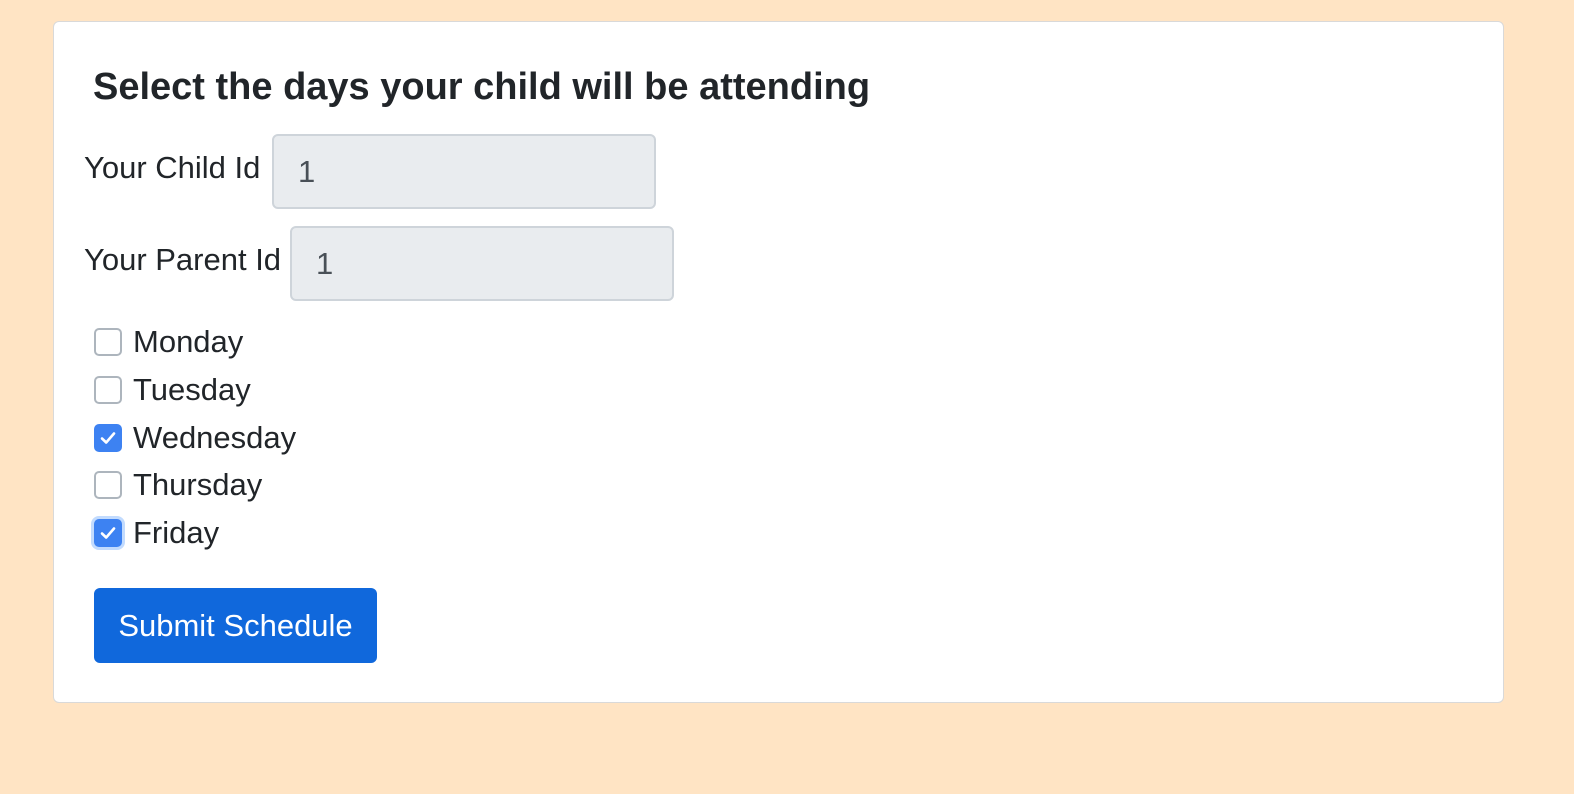 This screenshot has height=794, width=1574. I want to click on parent-id-label: Your Parent Id, so click(183, 259).